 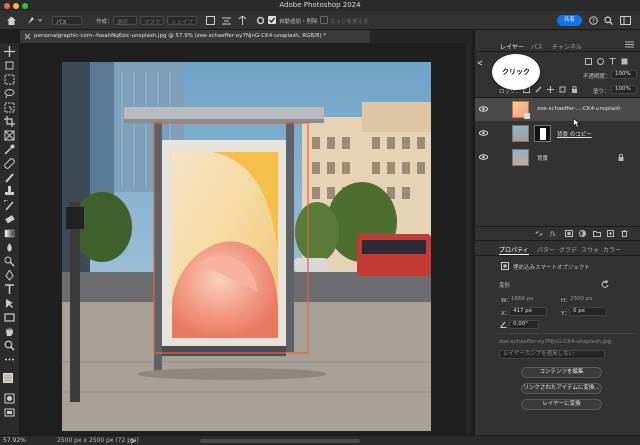 What do you see at coordinates (67, 21) in the screenshot?
I see `path-mode-select: パス` at bounding box center [67, 21].